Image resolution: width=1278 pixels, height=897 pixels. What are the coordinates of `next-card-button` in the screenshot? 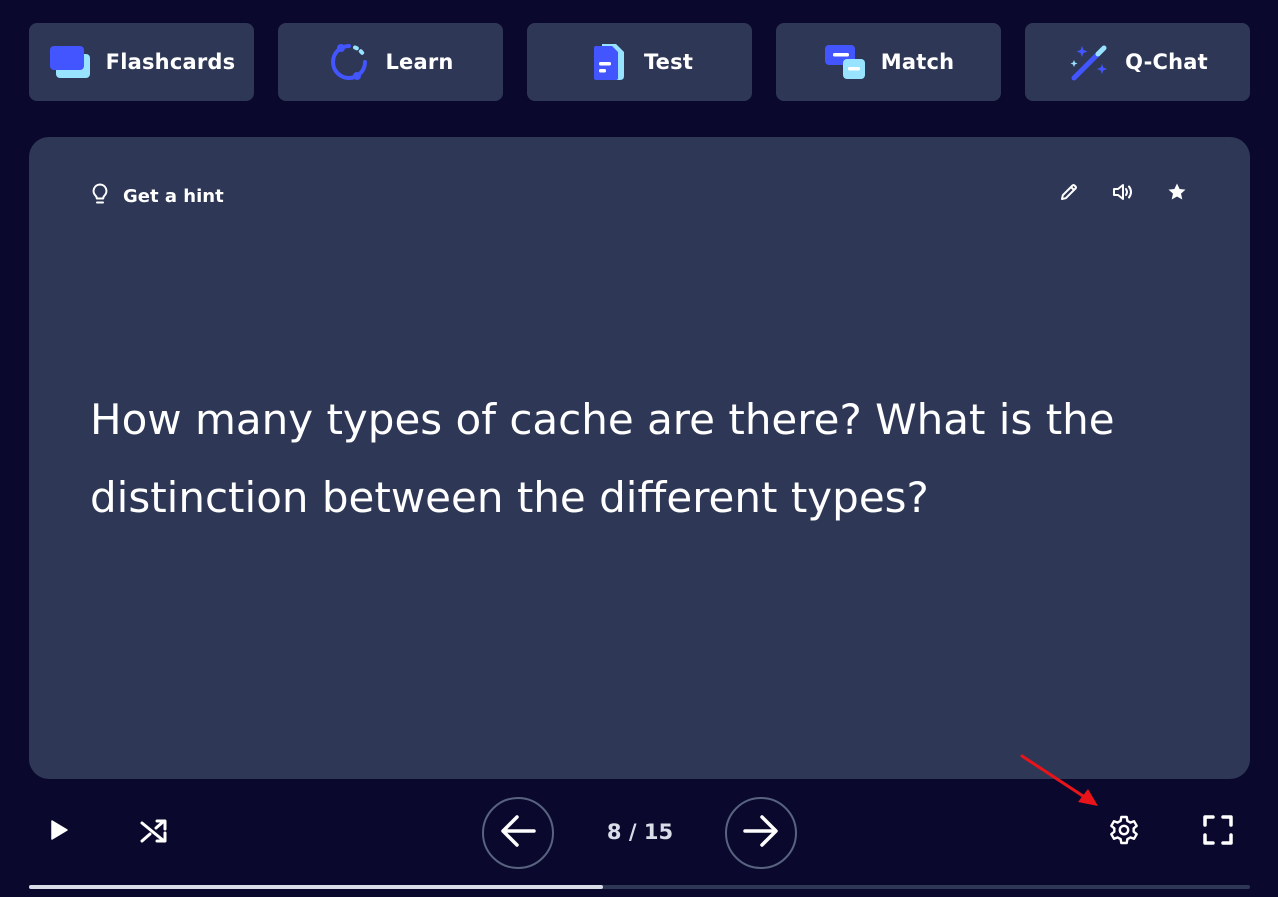 It's located at (761, 833).